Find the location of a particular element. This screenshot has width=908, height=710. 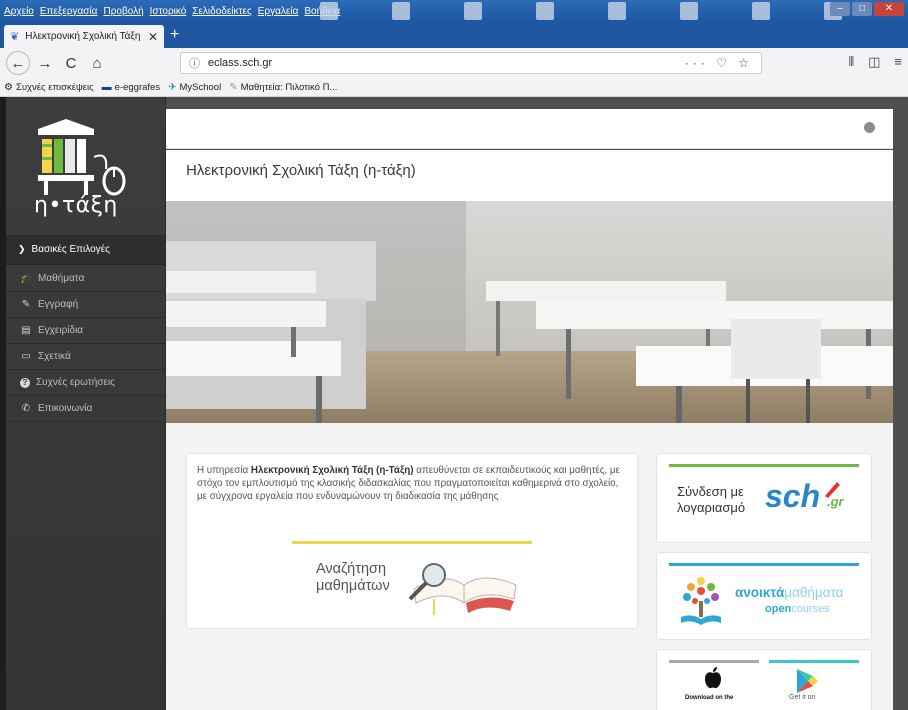

sidebar-item-courses: 🎓 Μαθήματα is located at coordinates (86, 279).